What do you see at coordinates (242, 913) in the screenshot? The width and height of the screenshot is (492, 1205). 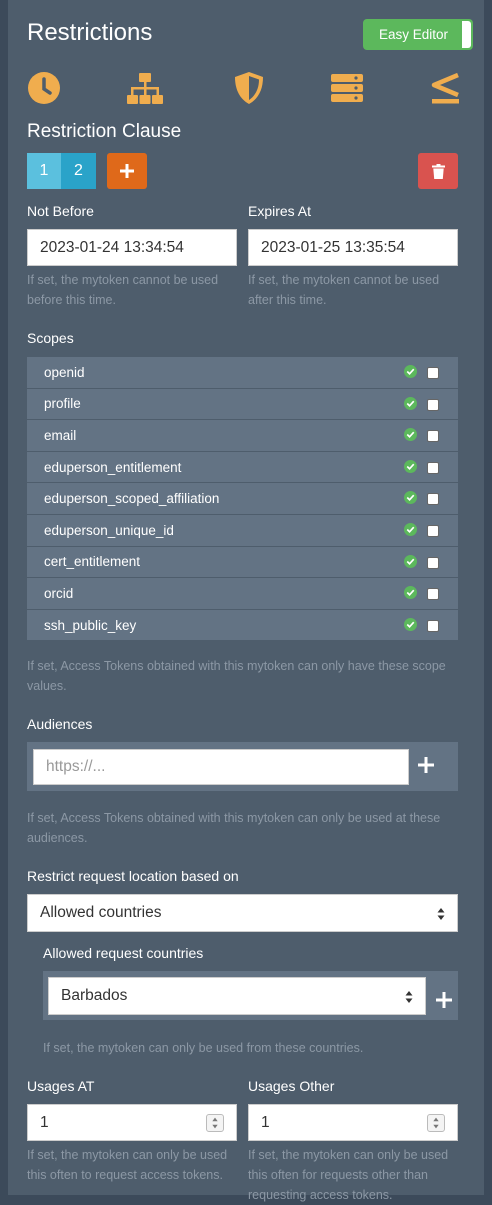 I see `location-select: Allowed countries` at bounding box center [242, 913].